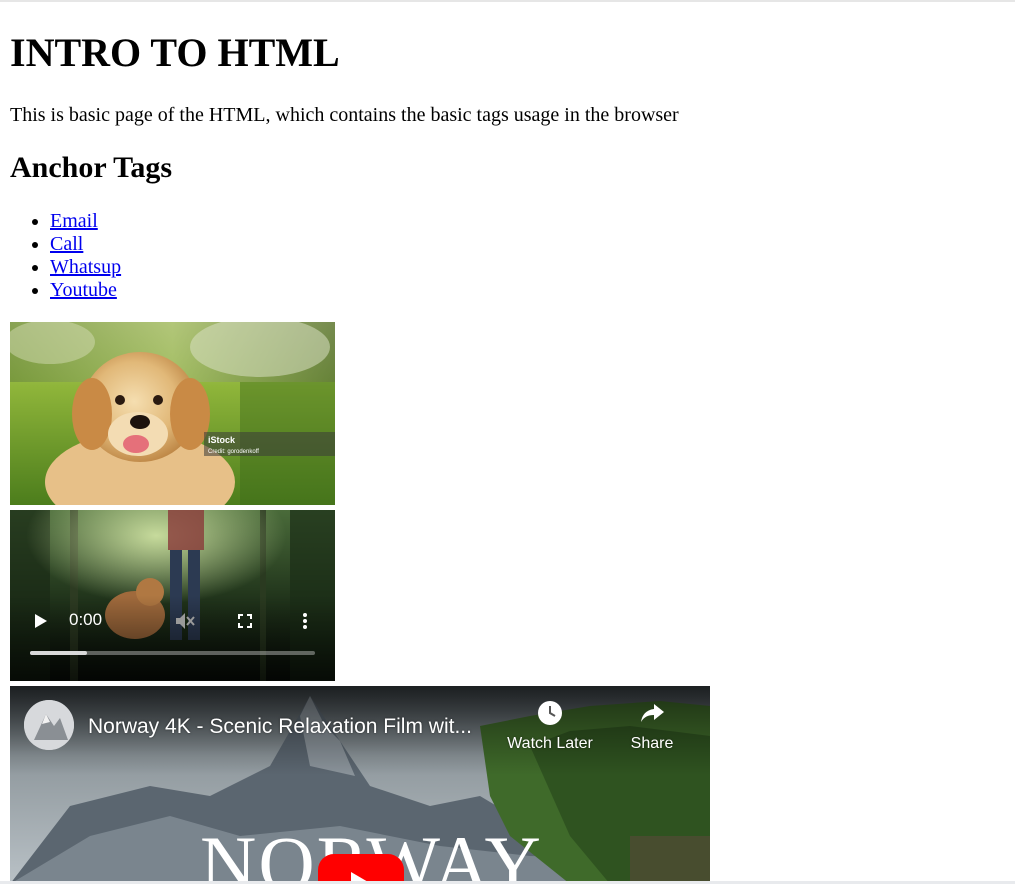  I want to click on share-button: Share, so click(652, 727).